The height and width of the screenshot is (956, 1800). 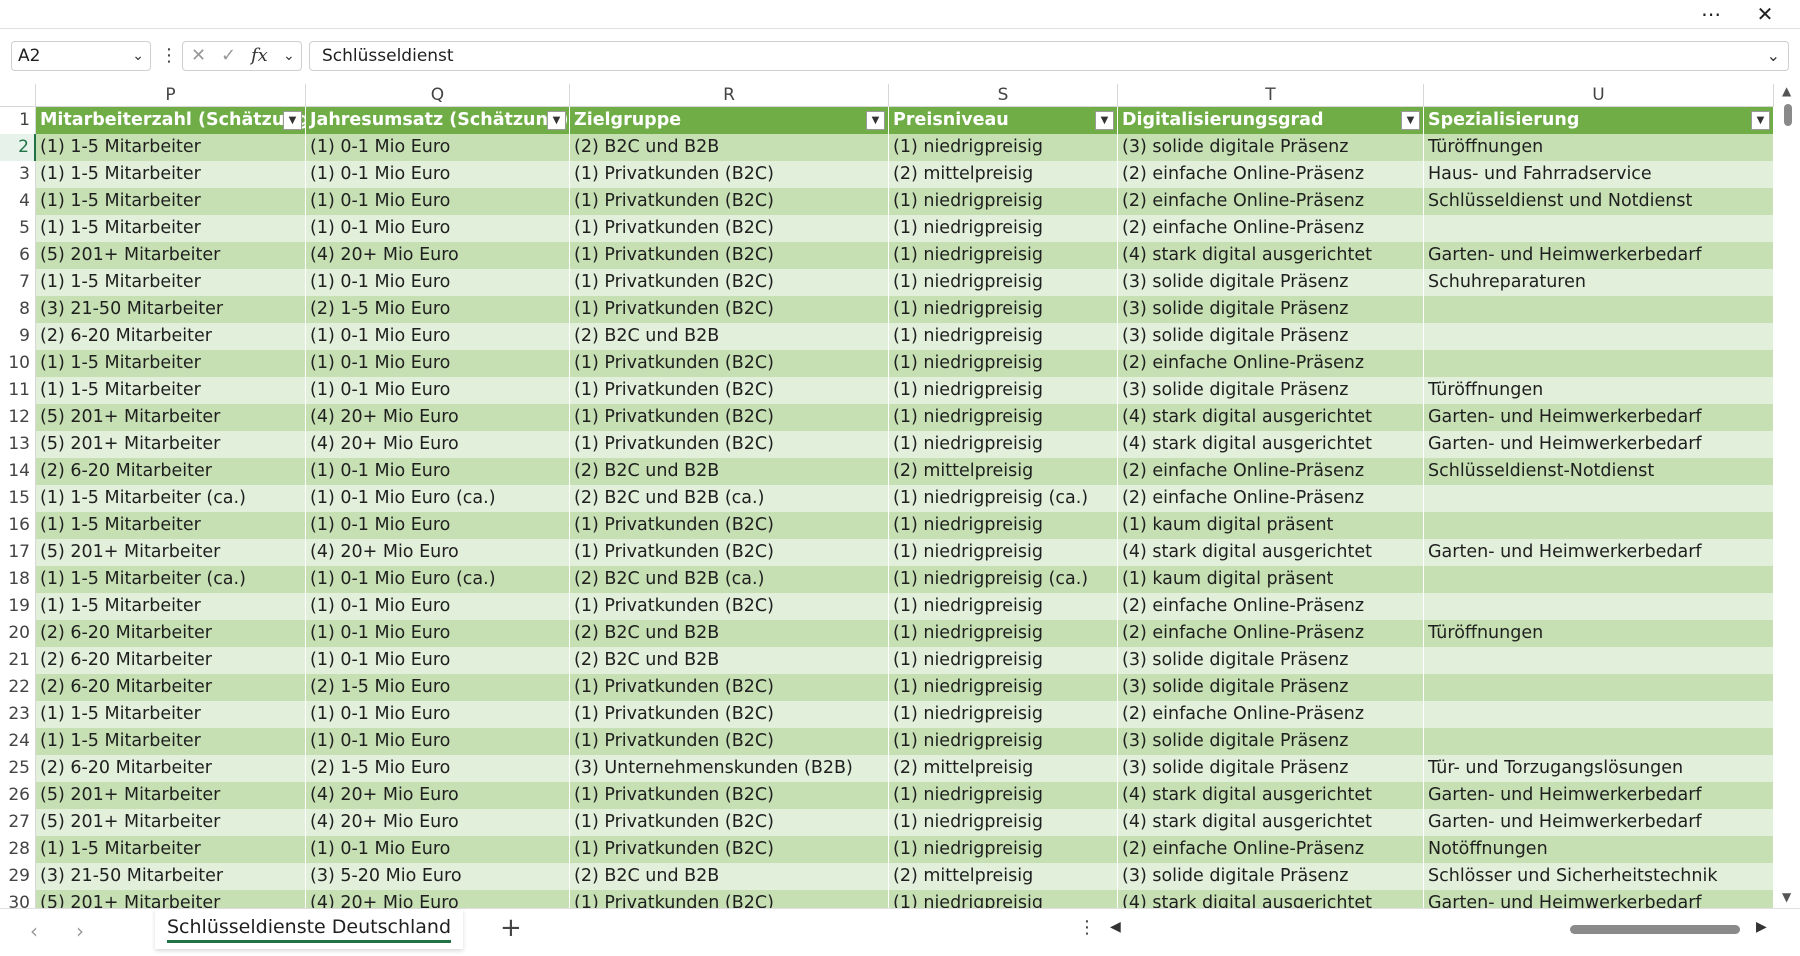 I want to click on vertical-dots-icon: ⋮, so click(x=169, y=56).